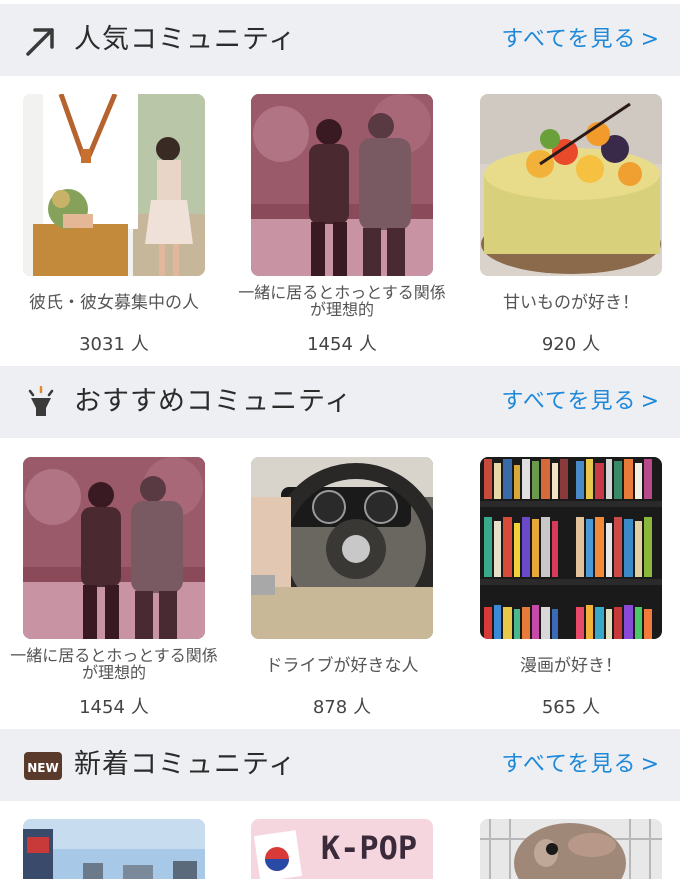 This screenshot has width=680, height=879. Describe the element at coordinates (340, 765) in the screenshot. I see `section-header-new: NEW 新着コミュニティ すべてを見る >` at that location.